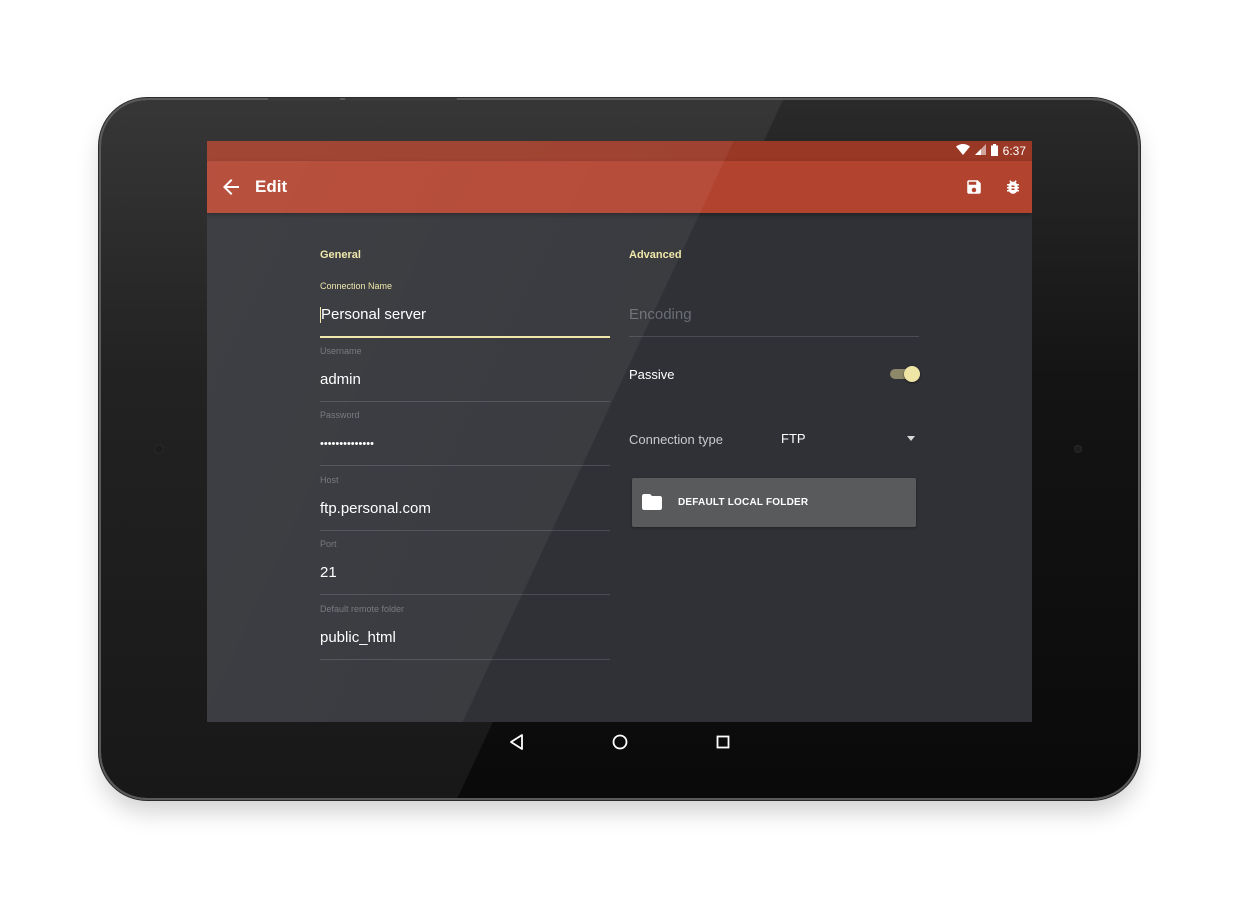 Image resolution: width=1239 pixels, height=900 pixels. I want to click on default-local-folder-button: DEFAULT LOCAL FOLDER, so click(774, 502).